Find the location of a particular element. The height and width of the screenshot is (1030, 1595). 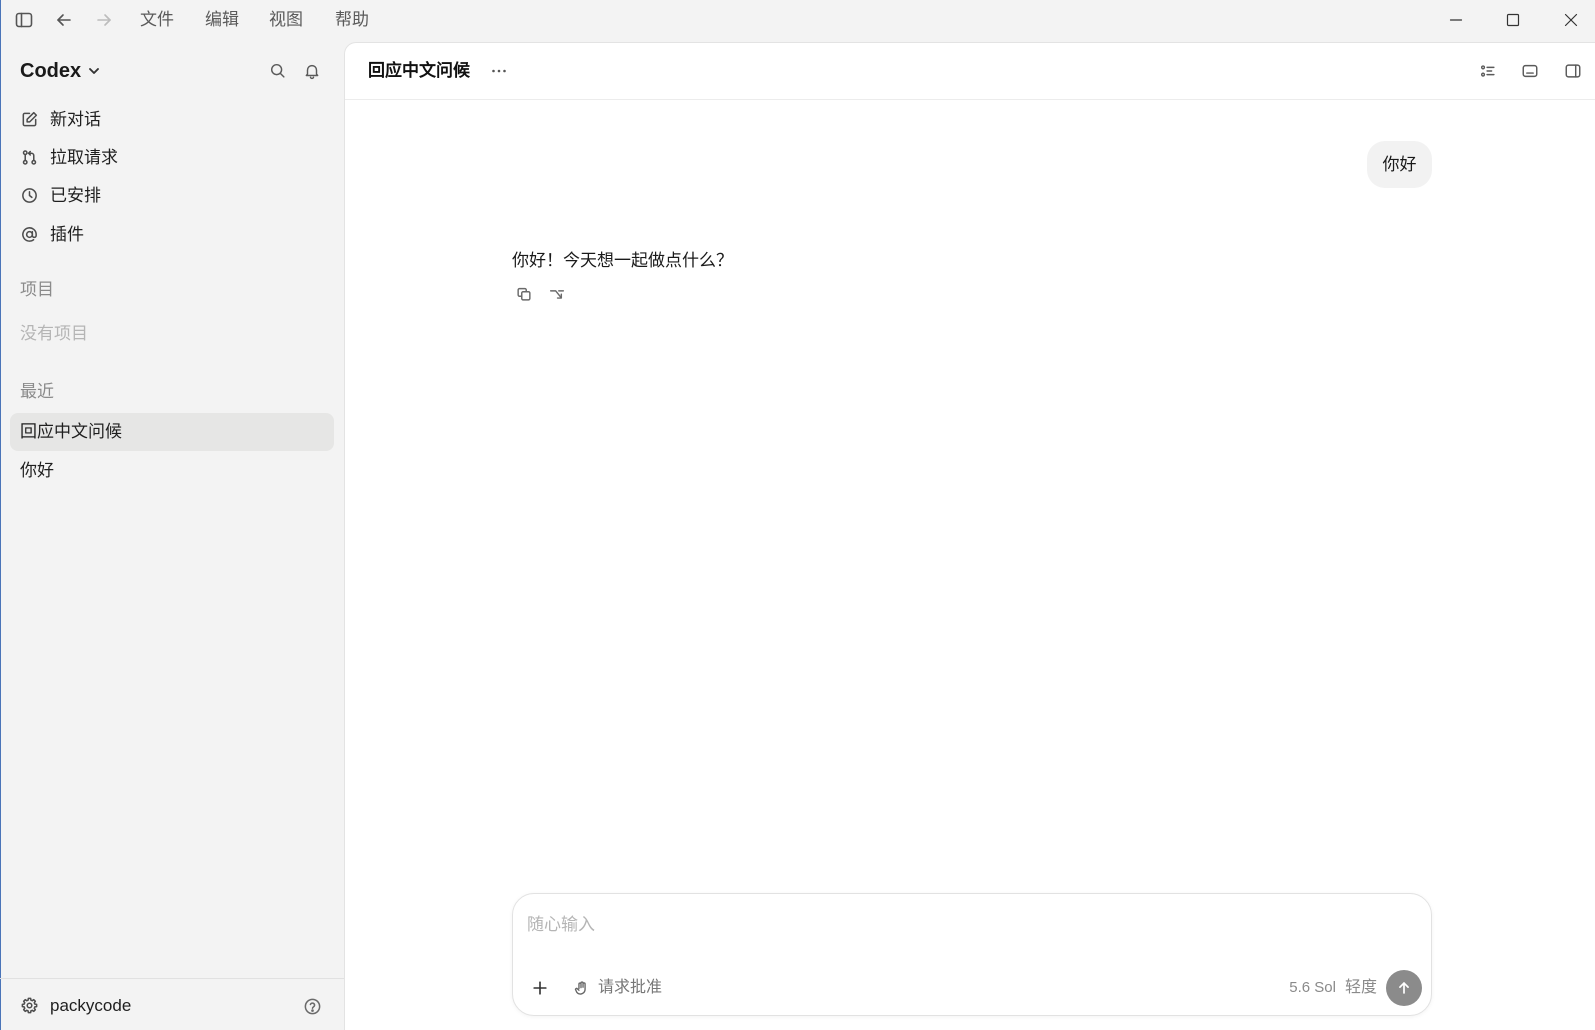

bell-icon is located at coordinates (312, 71).